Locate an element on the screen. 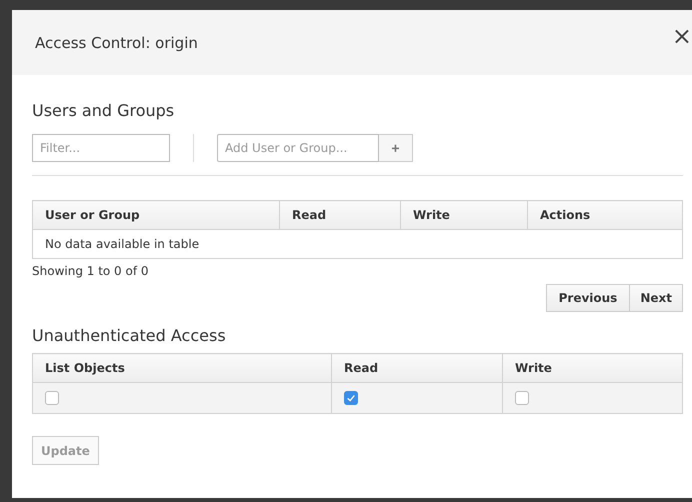 Image resolution: width=692 pixels, height=502 pixels. section-heading: Users and Groups is located at coordinates (104, 110).